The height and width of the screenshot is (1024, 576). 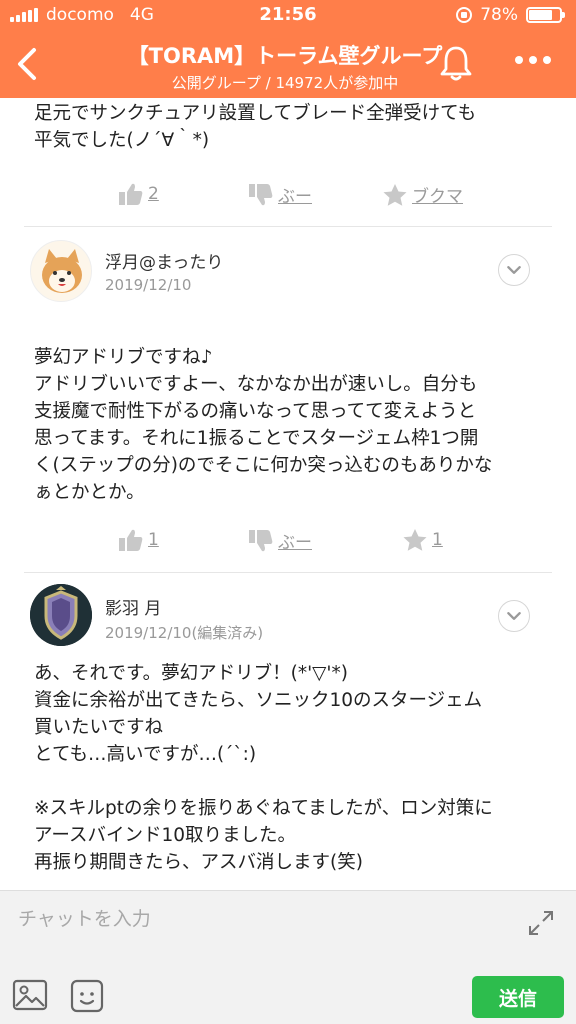 I want to click on message-actions: 1 ぶー 1, so click(x=288, y=543).